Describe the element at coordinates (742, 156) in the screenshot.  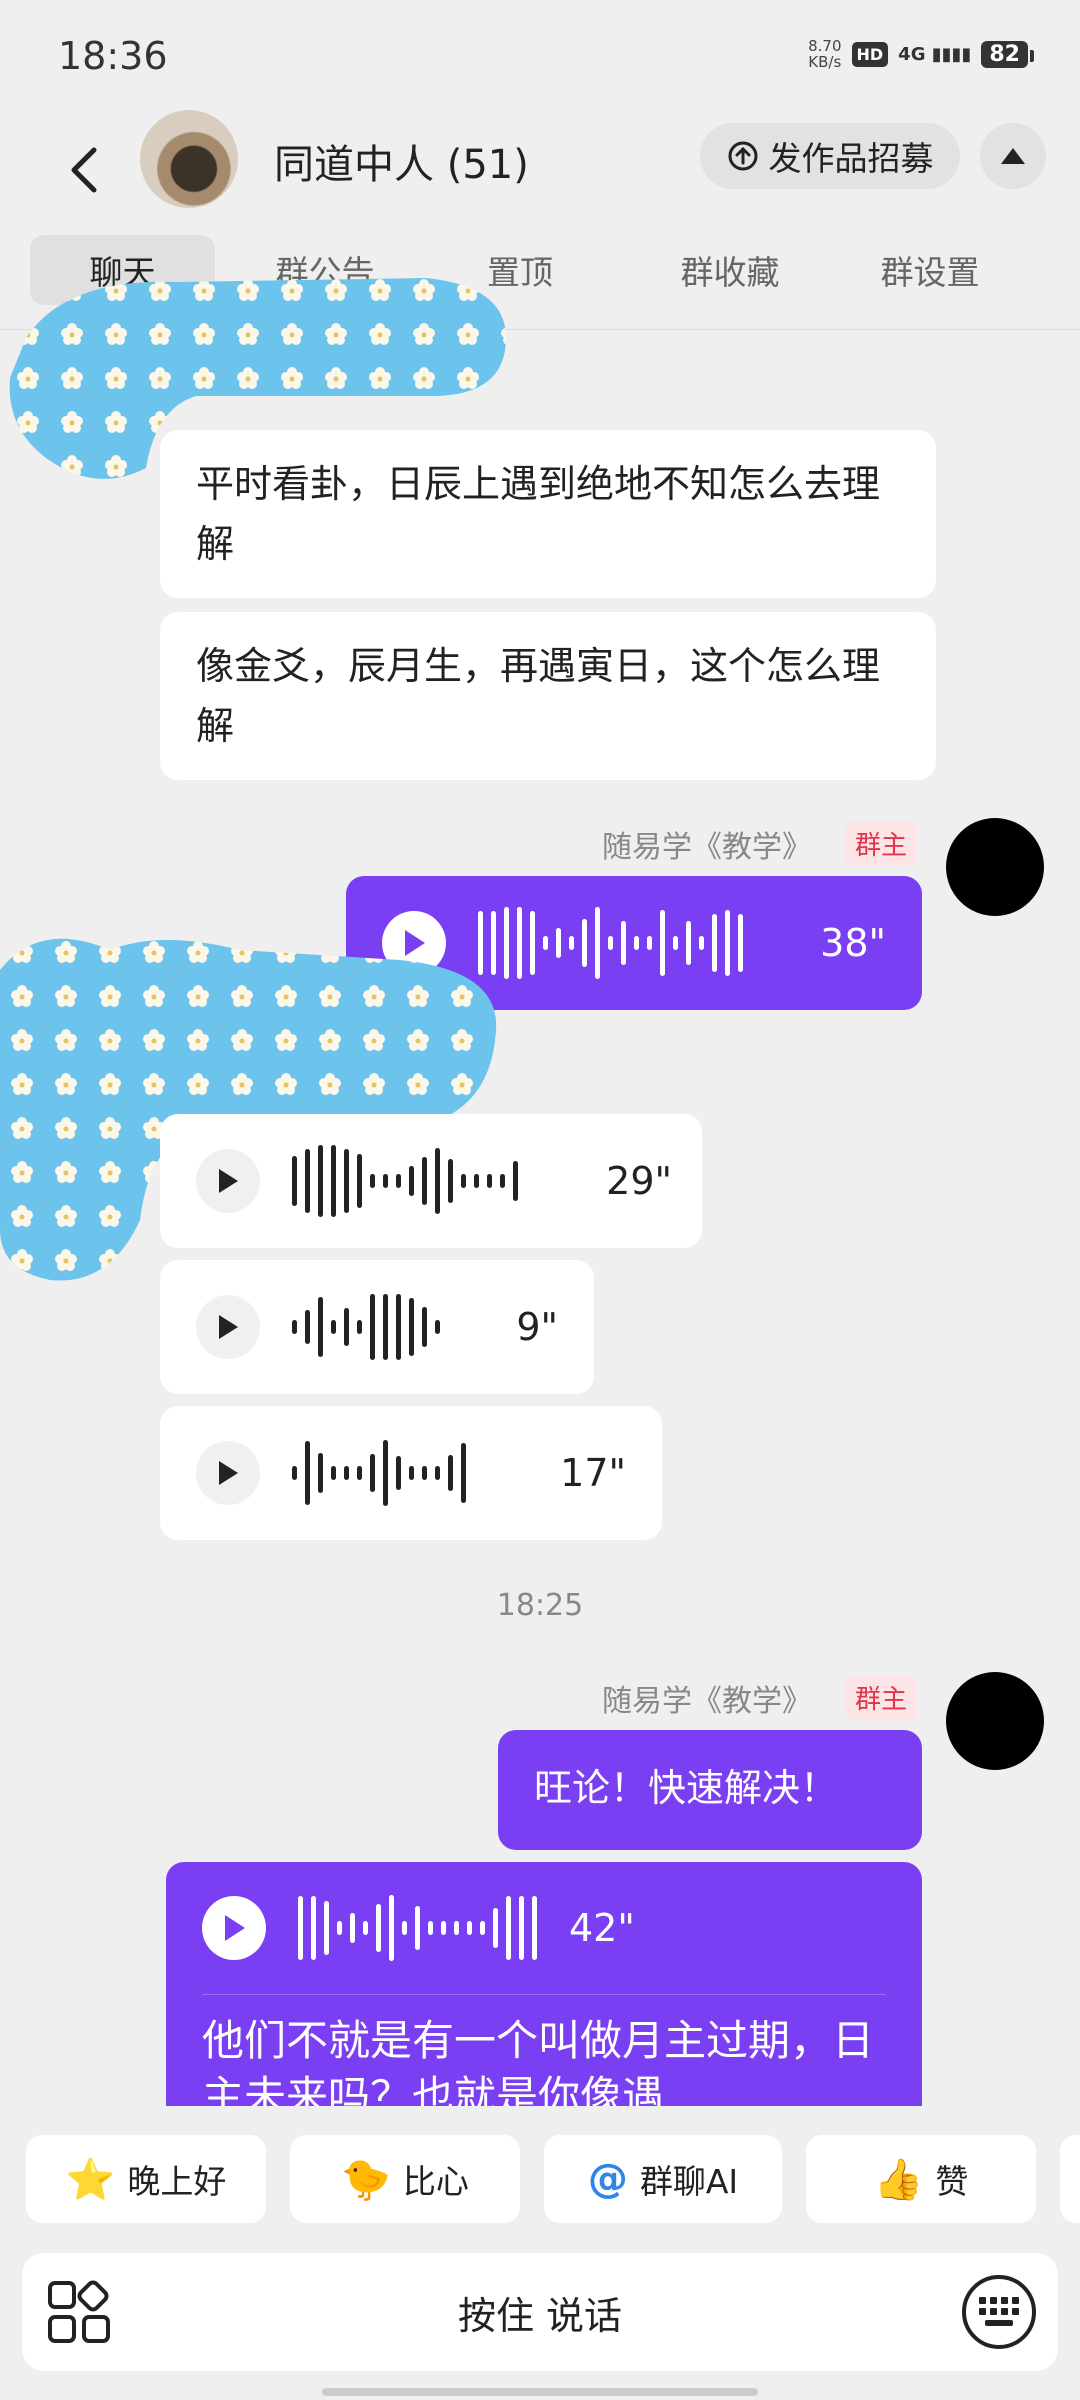
I see `upload-circle-icon` at that location.